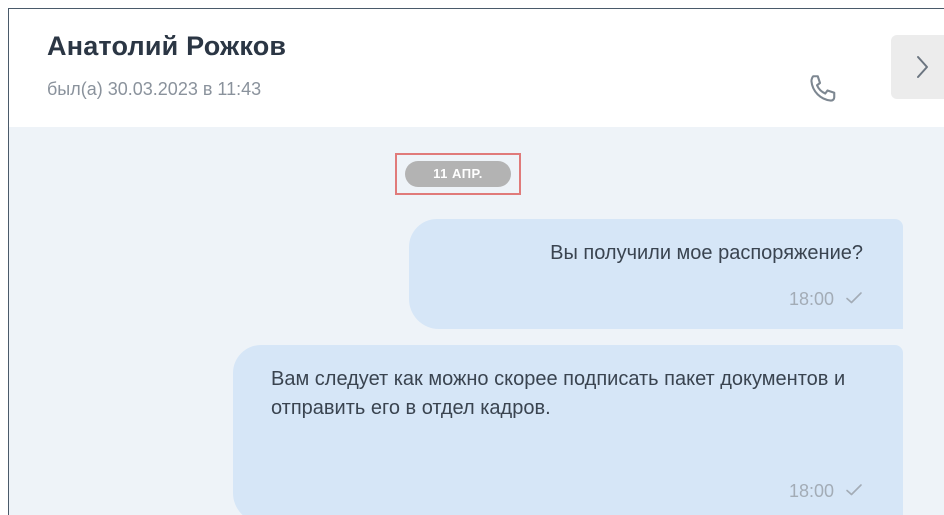 The width and height of the screenshot is (944, 515). Describe the element at coordinates (166, 46) in the screenshot. I see `contact-name: Анатолий Рожков` at that location.